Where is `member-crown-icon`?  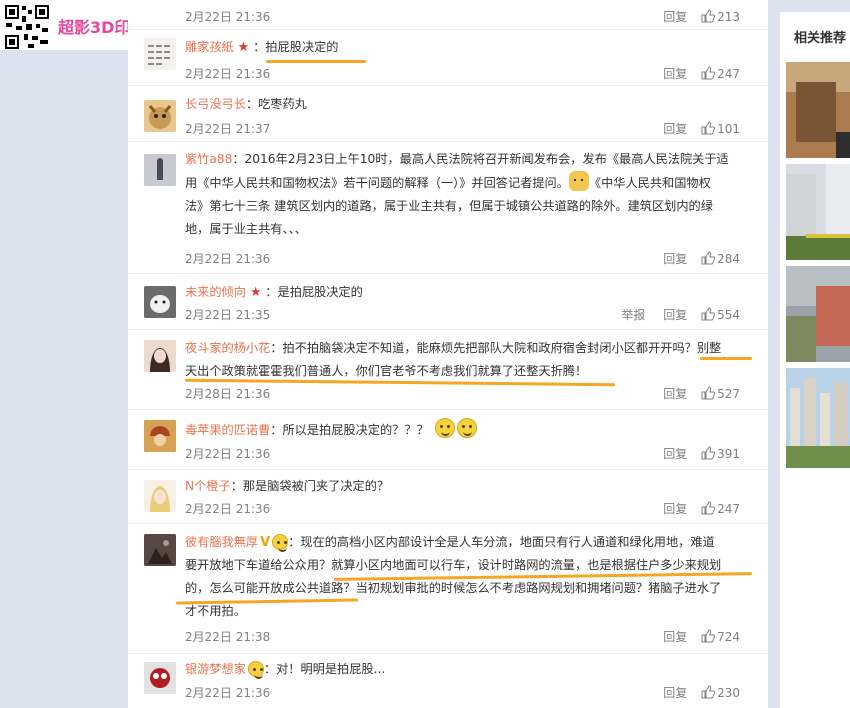 member-crown-icon is located at coordinates (280, 543).